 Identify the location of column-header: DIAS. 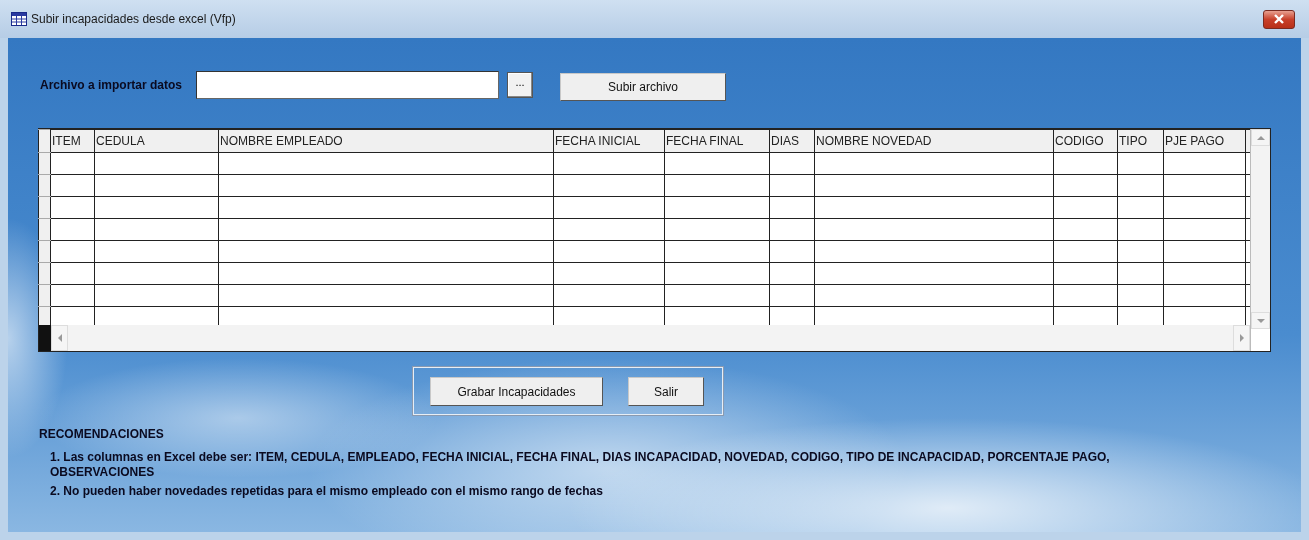
(792, 141).